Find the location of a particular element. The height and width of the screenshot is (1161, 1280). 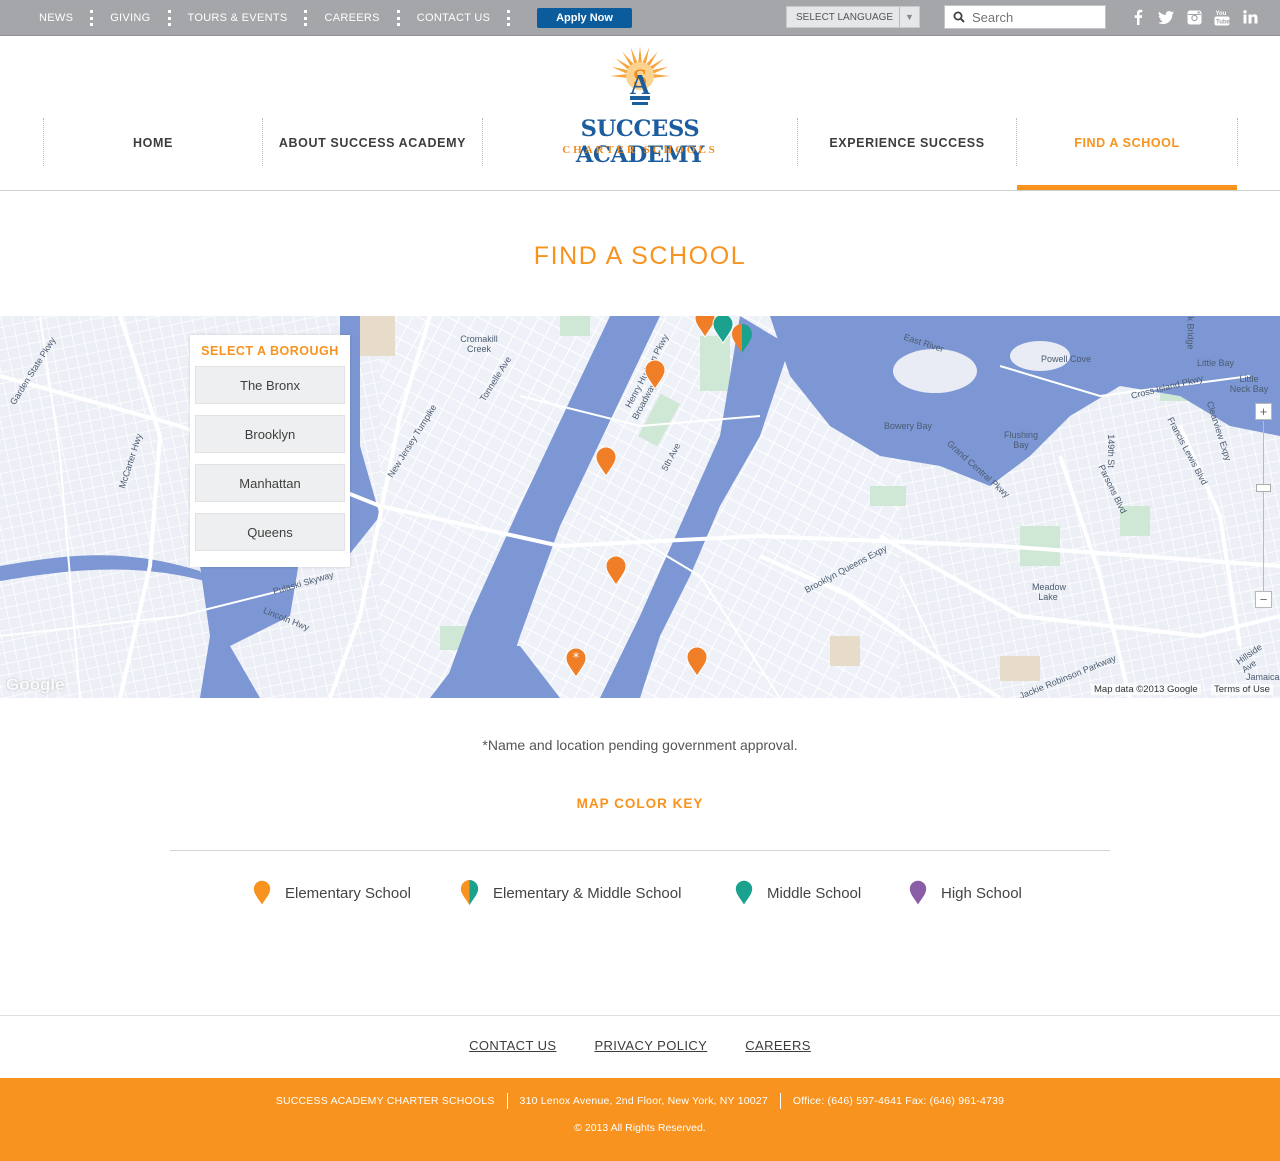

borough-button-manhattan: Manhattan is located at coordinates (270, 483).